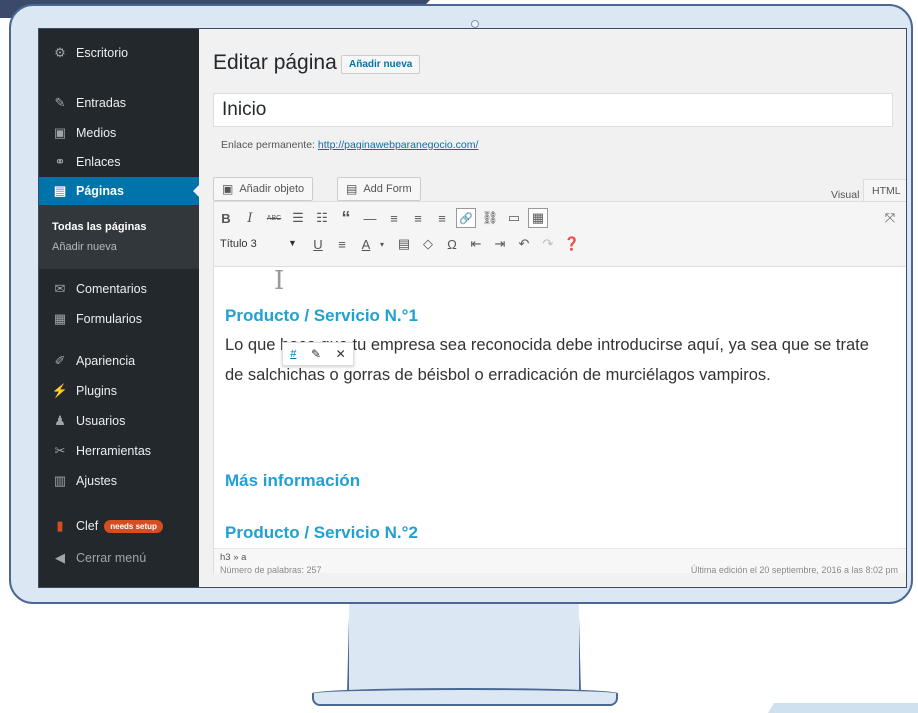 The width and height of the screenshot is (918, 713). I want to click on horizontal-line-button: —, so click(370, 218).